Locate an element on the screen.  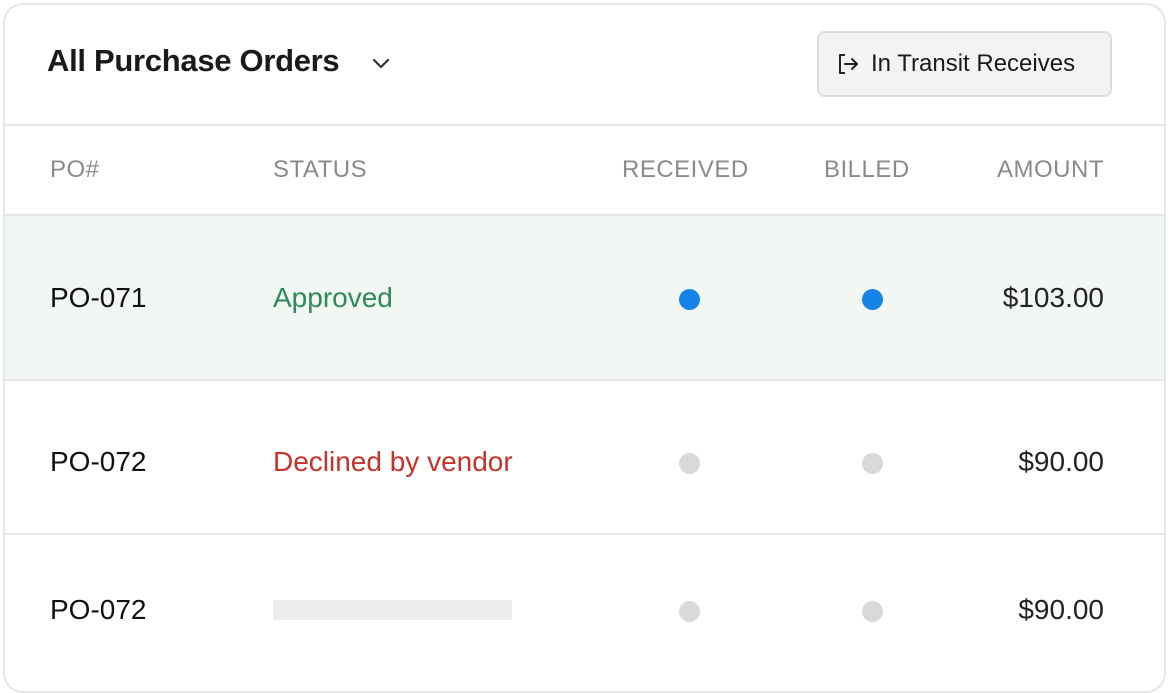
in-transit-receives-label: In Transit Receives is located at coordinates (973, 63).